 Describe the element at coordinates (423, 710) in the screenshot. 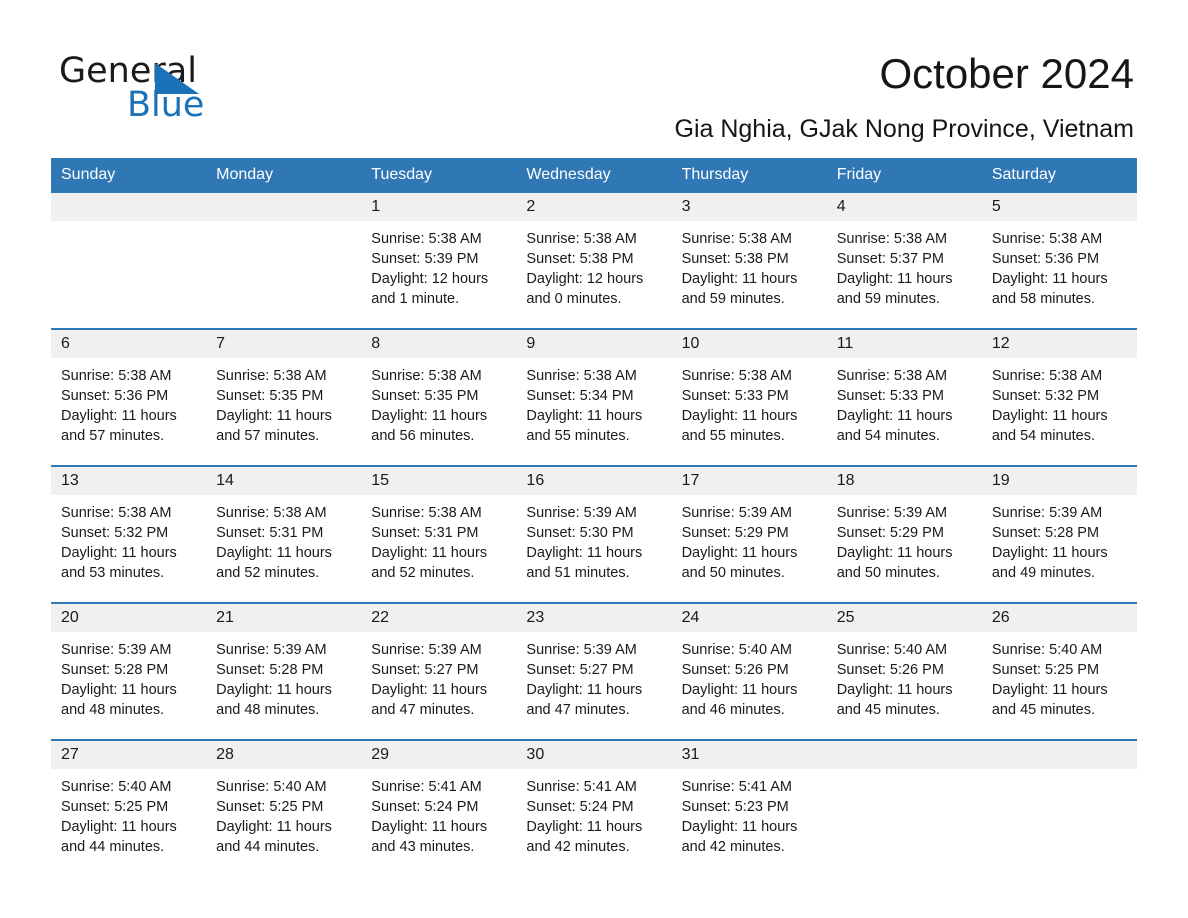

I see `daylight-text-line2: and 47 minutes.` at that location.